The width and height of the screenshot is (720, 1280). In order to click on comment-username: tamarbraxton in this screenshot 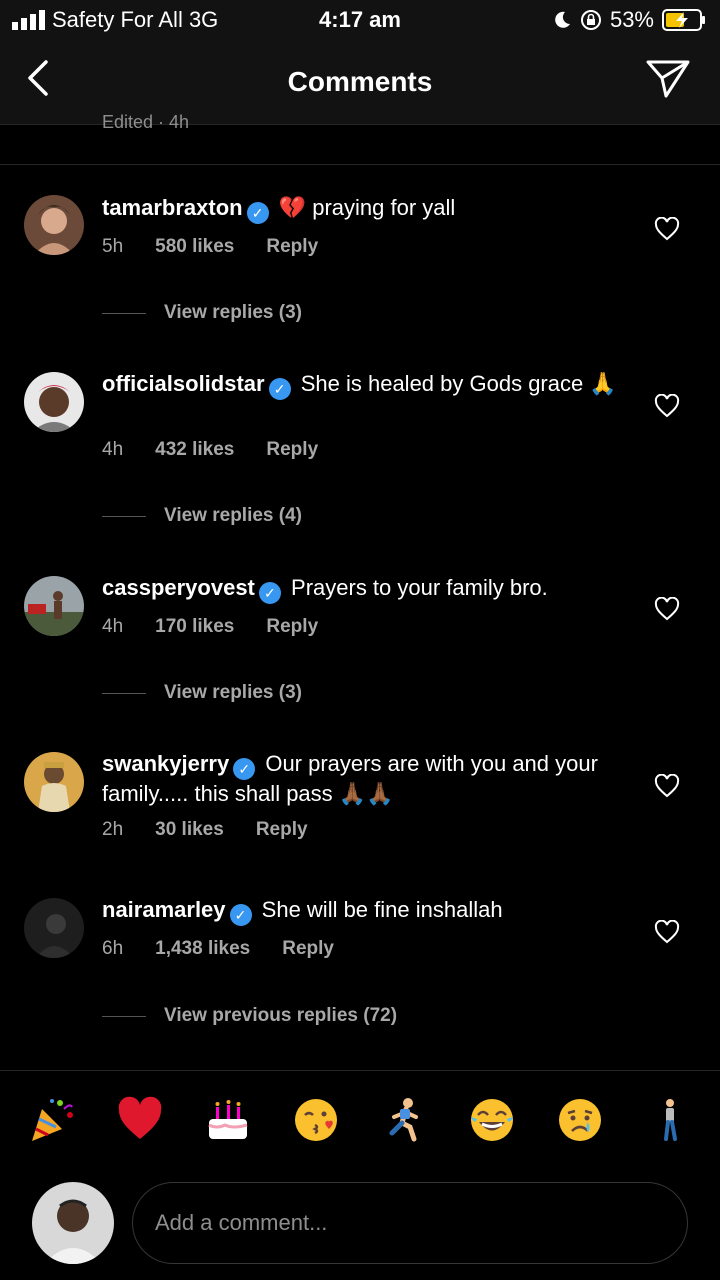, I will do `click(172, 207)`.